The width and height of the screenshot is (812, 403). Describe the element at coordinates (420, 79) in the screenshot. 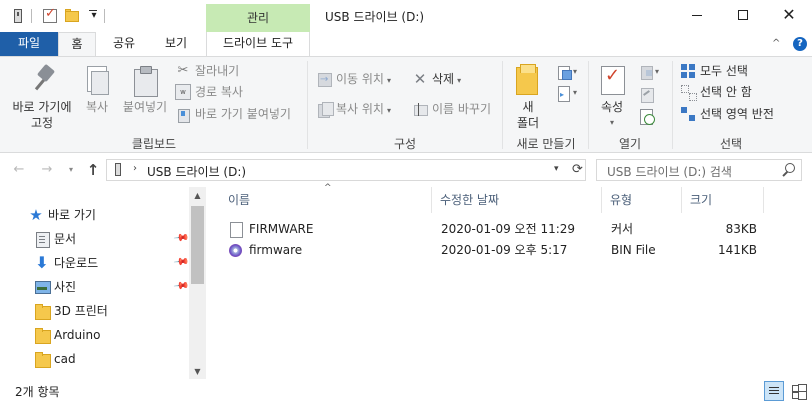

I see `delete-icon: ✕` at that location.